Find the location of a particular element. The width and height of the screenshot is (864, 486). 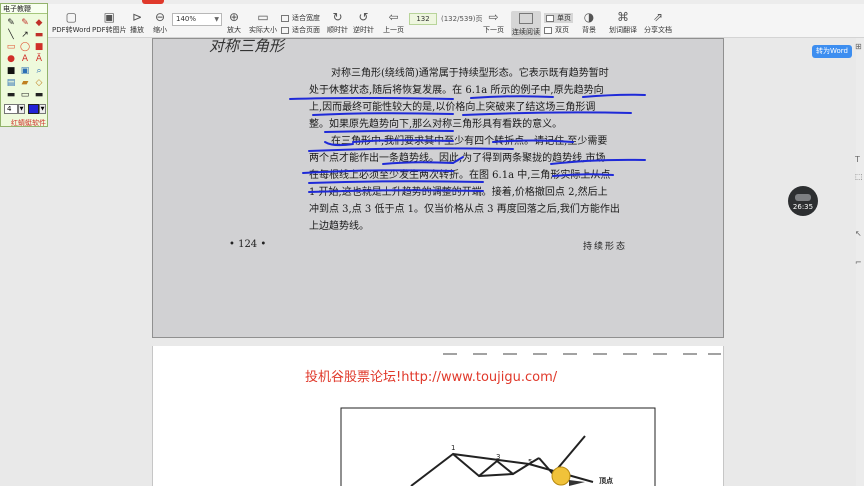

screen-icon: ▣ is located at coordinates (25, 71).